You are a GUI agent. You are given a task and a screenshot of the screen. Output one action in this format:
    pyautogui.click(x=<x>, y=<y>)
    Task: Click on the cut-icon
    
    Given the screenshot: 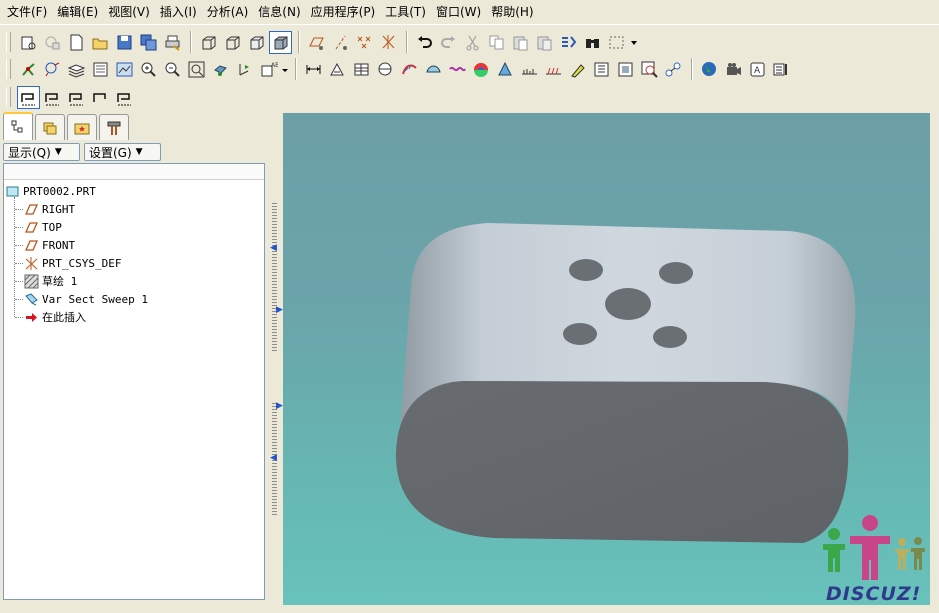 What is the action you would take?
    pyautogui.click(x=472, y=42)
    